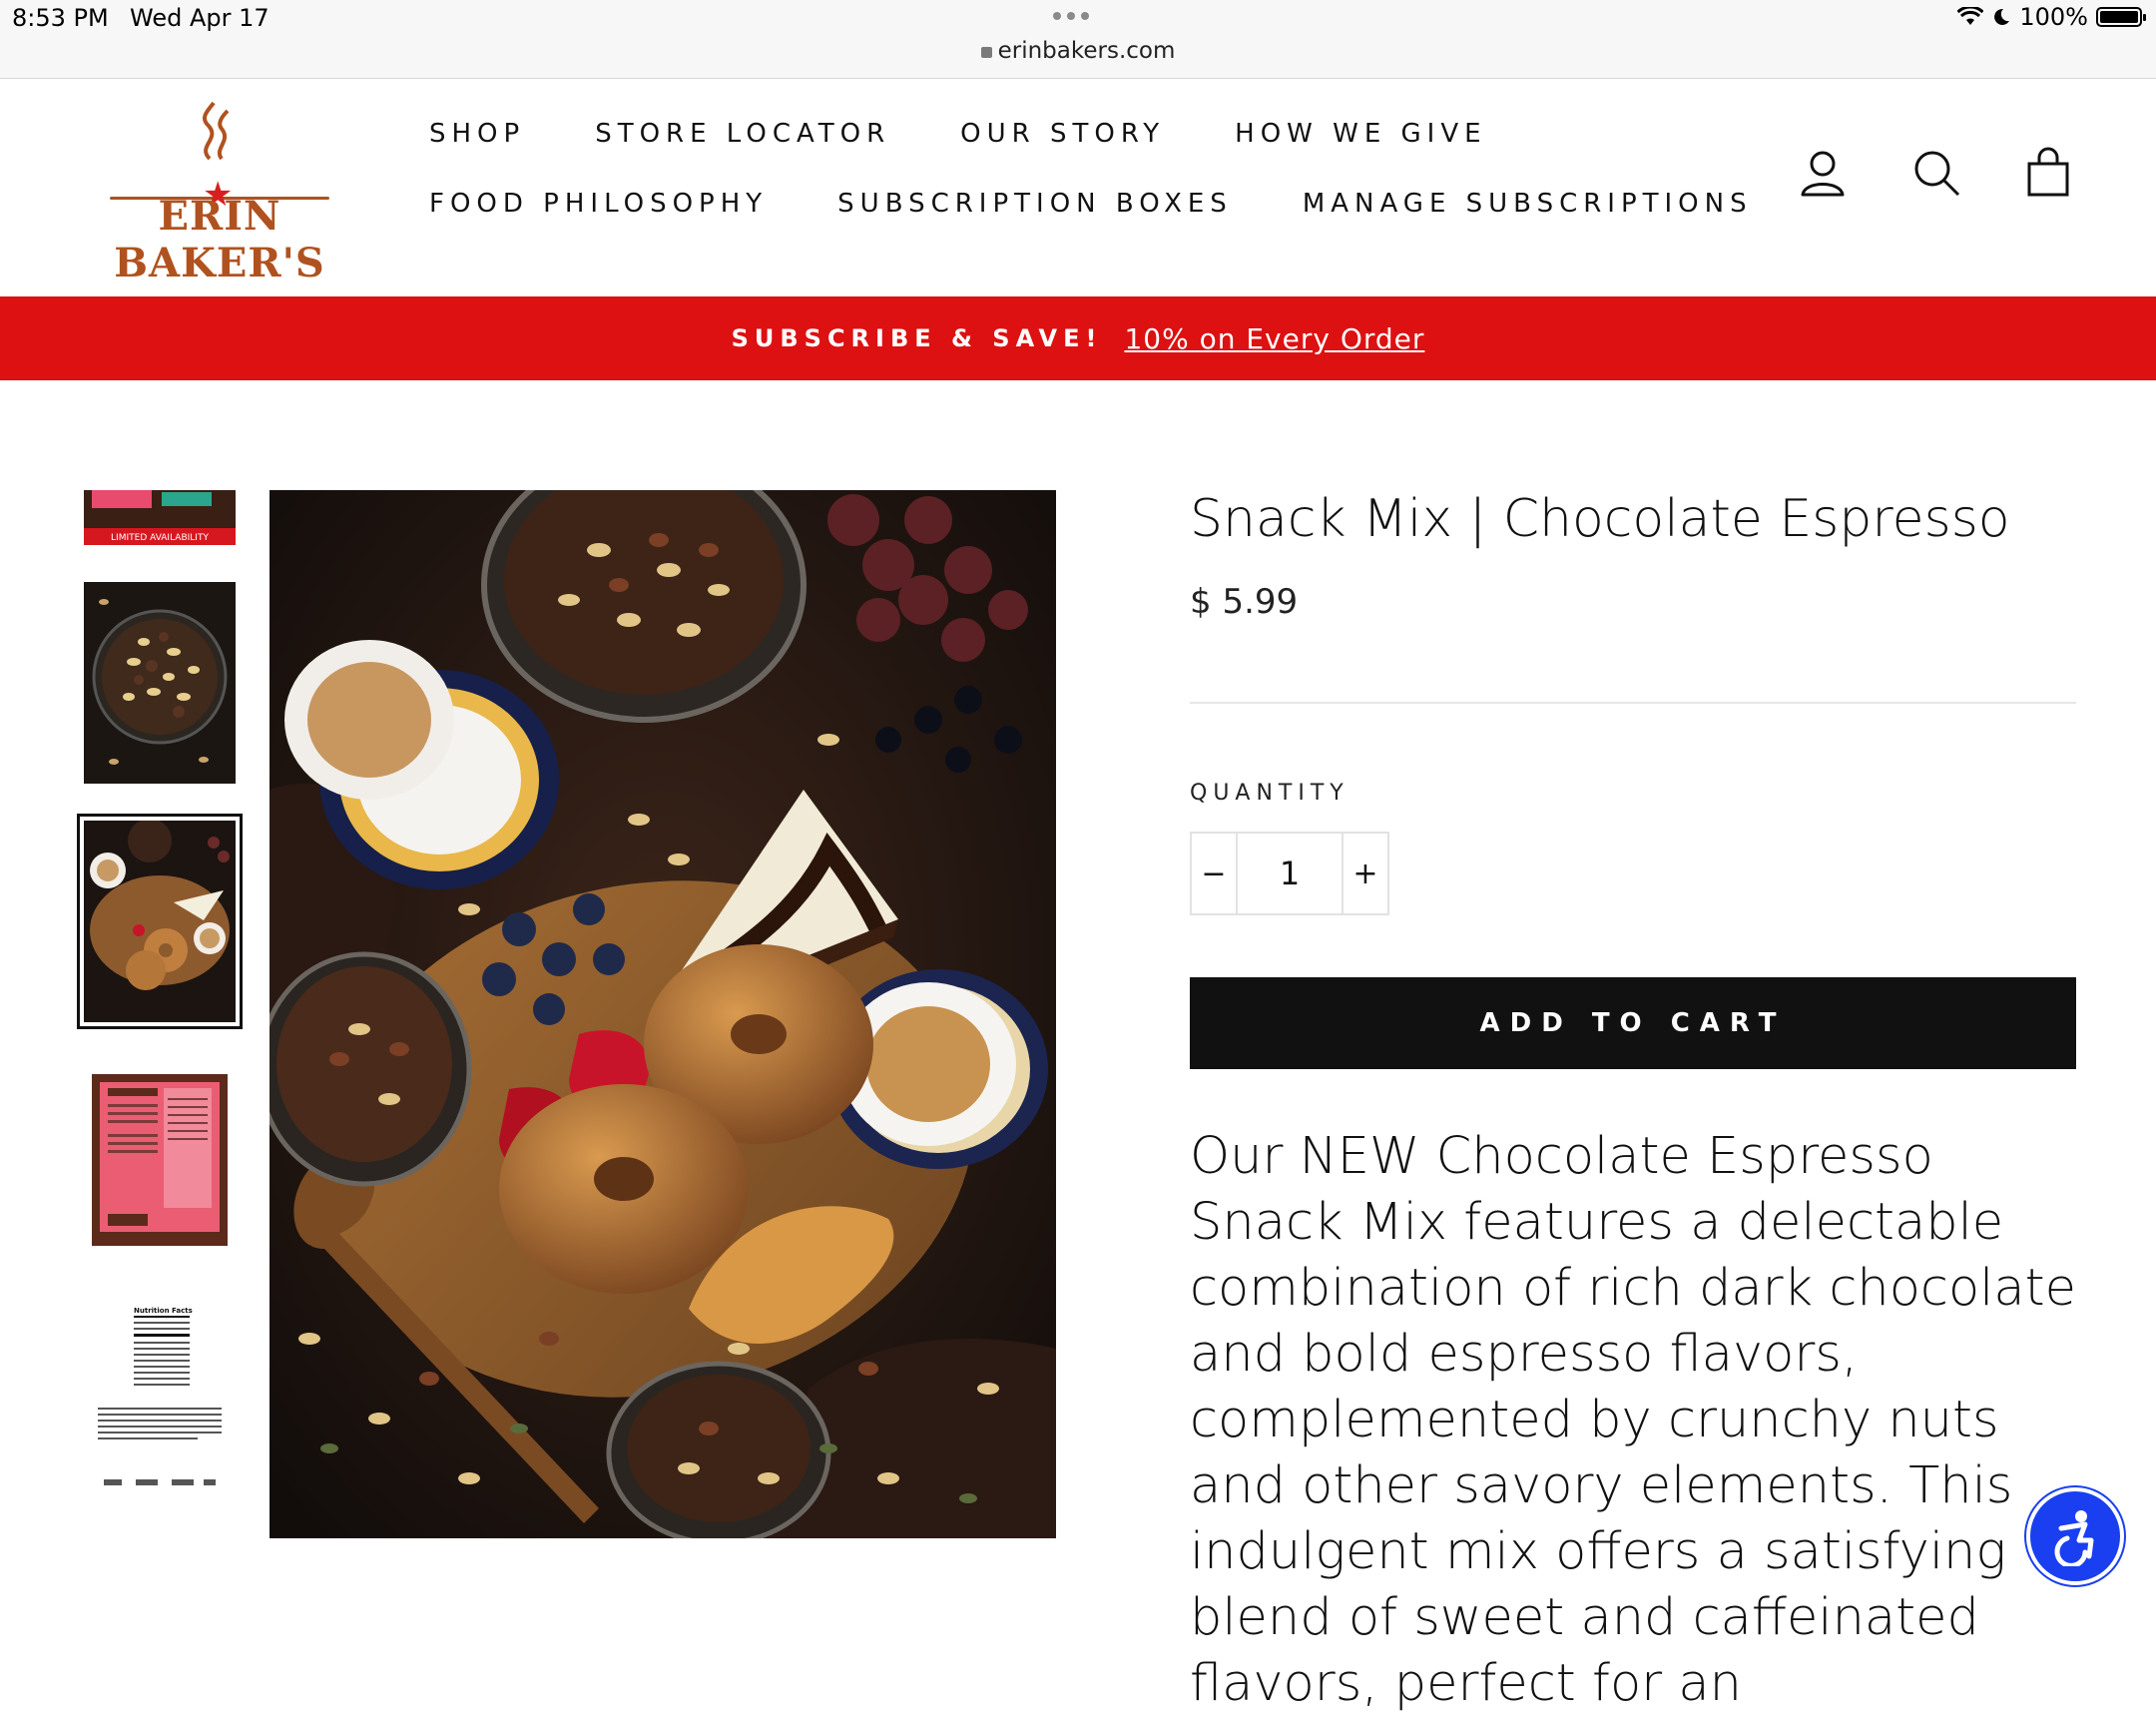 This screenshot has width=2156, height=1717. I want to click on snack-bowl-image, so click(160, 683).